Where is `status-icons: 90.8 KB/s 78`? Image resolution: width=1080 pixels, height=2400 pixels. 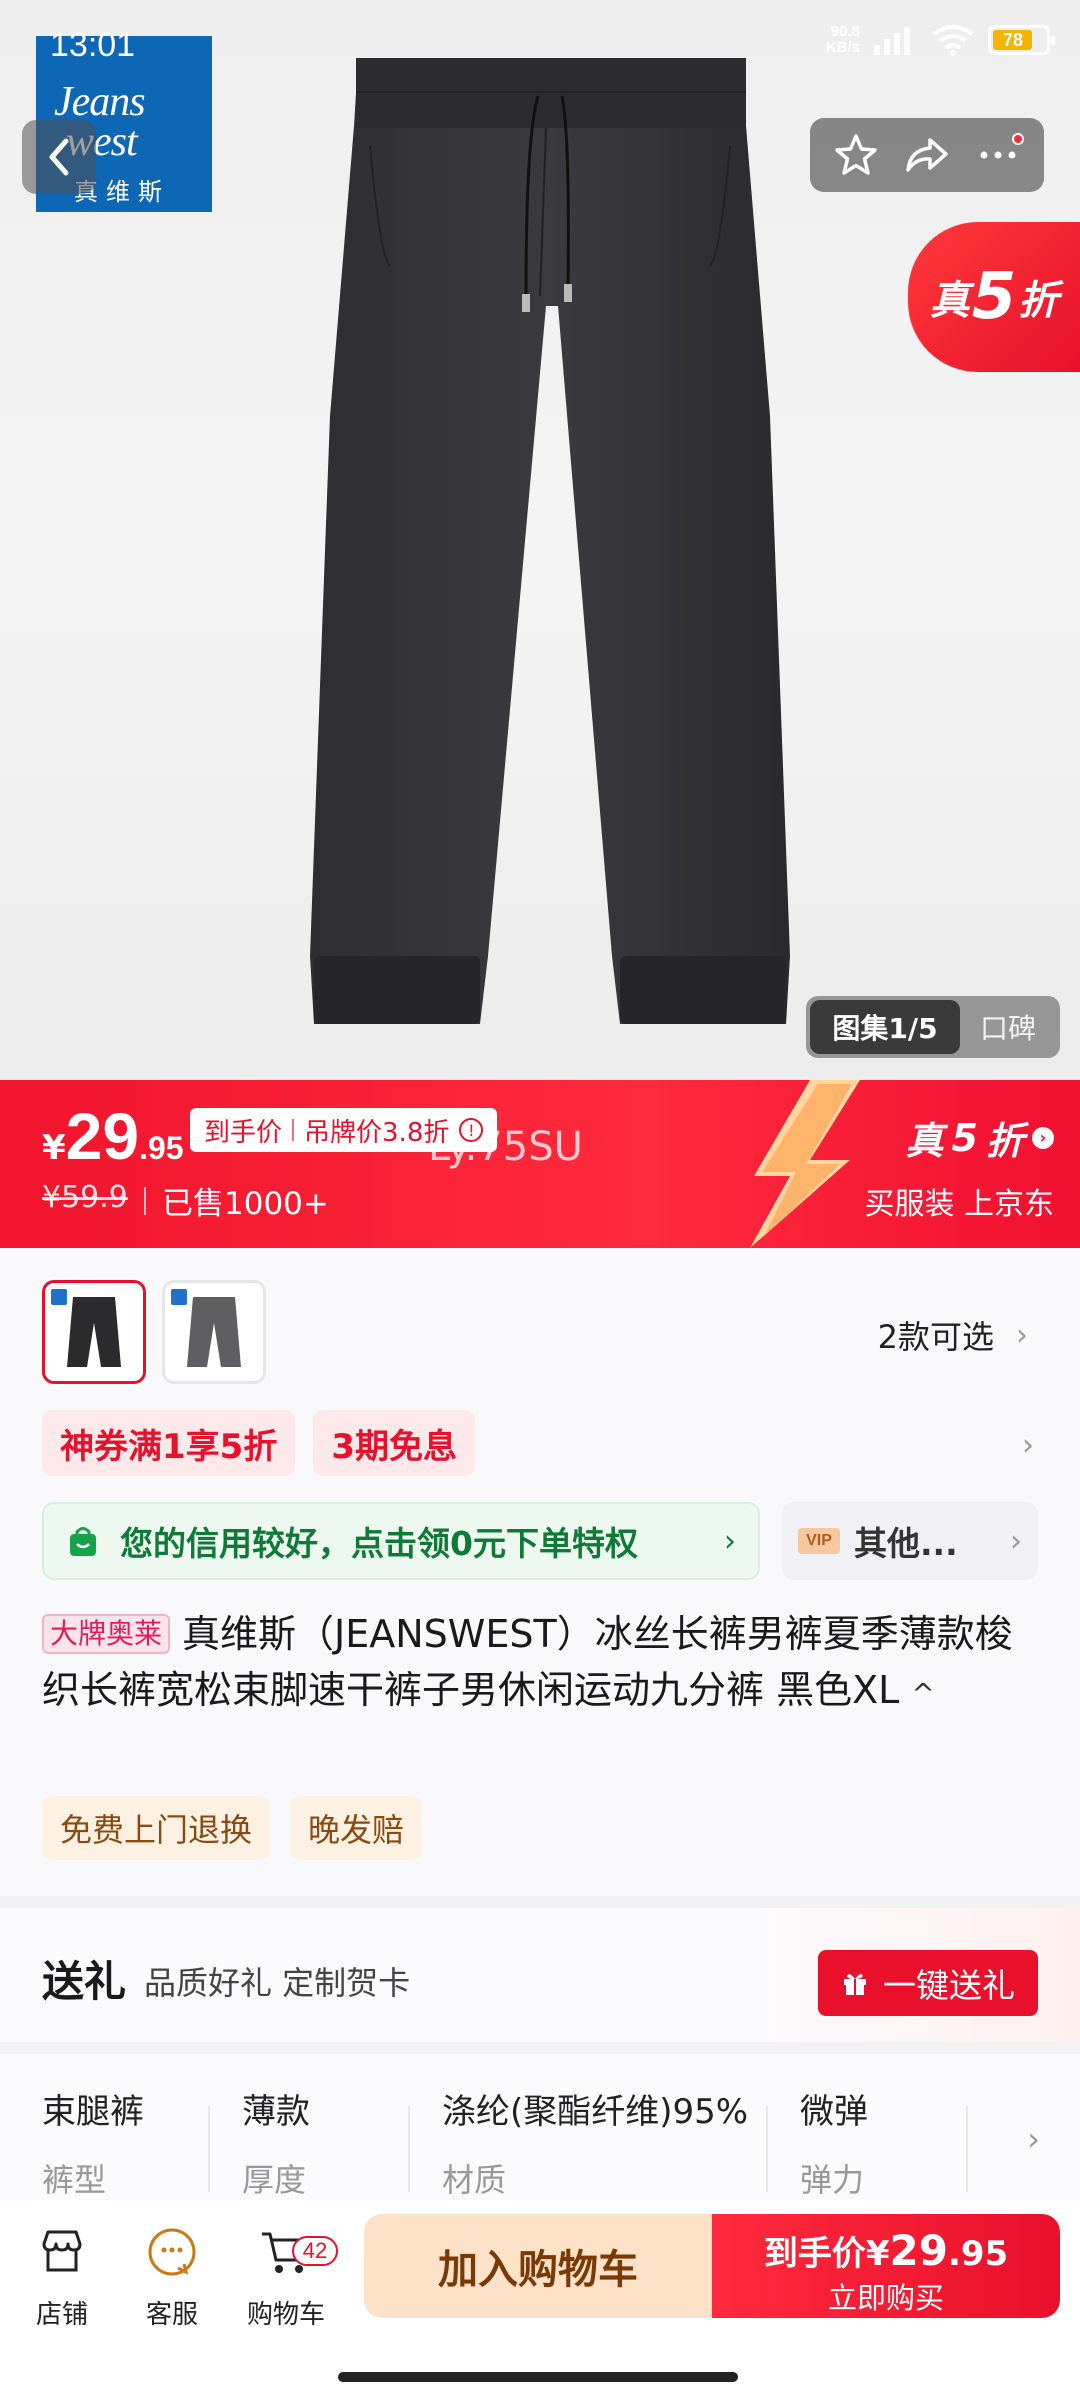 status-icons: 90.8 KB/s 78 is located at coordinates (940, 40).